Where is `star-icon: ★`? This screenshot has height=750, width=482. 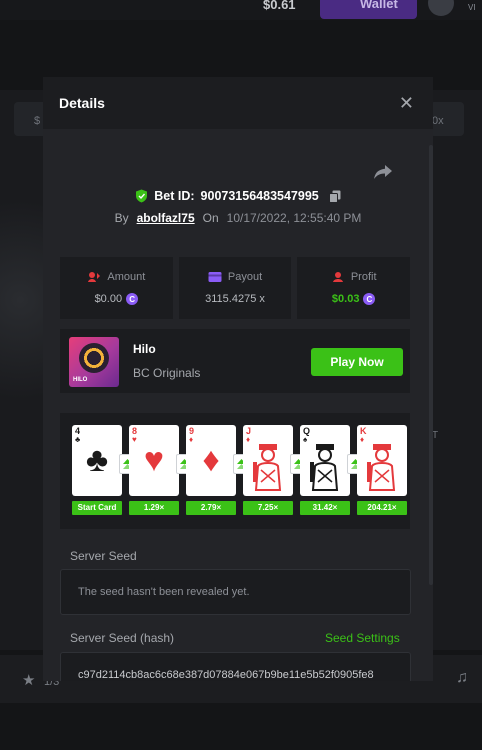
star-icon: ★ is located at coordinates (28, 680).